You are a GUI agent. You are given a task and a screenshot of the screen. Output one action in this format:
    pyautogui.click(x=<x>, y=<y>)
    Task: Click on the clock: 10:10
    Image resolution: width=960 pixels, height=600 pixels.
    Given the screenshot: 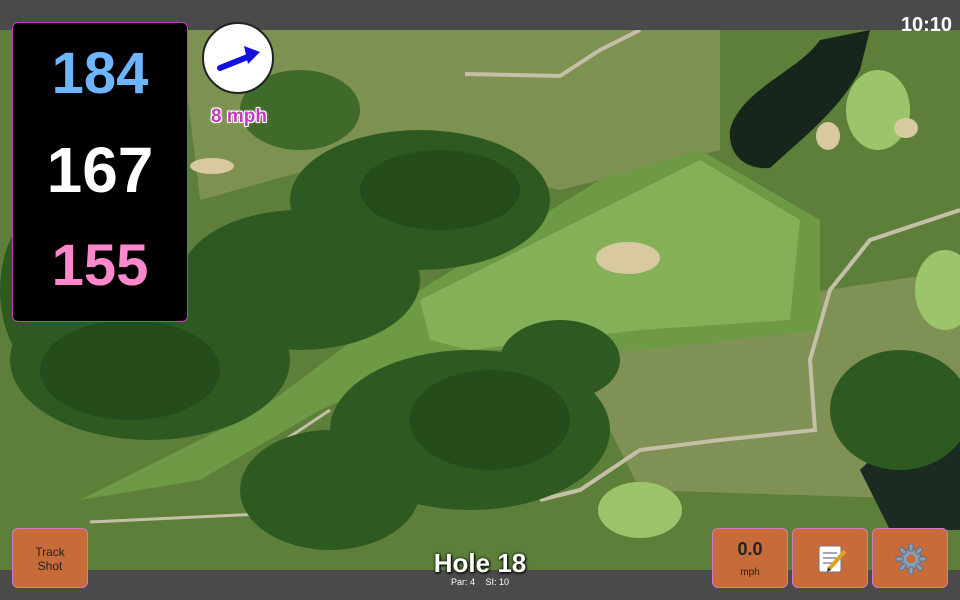 What is the action you would take?
    pyautogui.click(x=926, y=25)
    